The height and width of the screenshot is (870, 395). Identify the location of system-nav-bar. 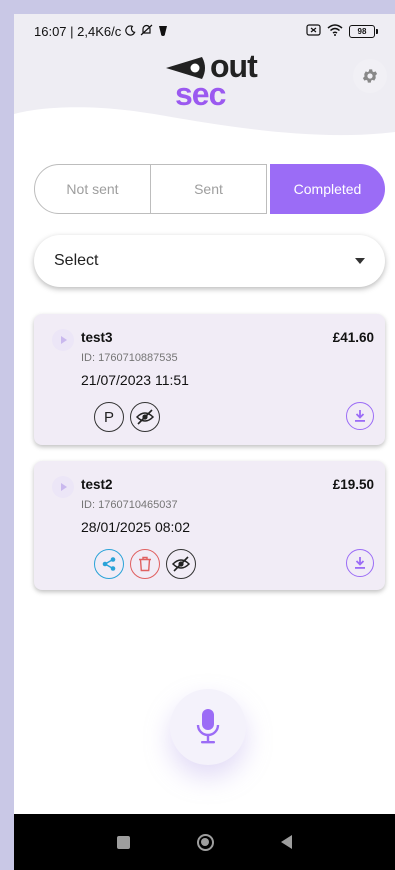
(204, 842).